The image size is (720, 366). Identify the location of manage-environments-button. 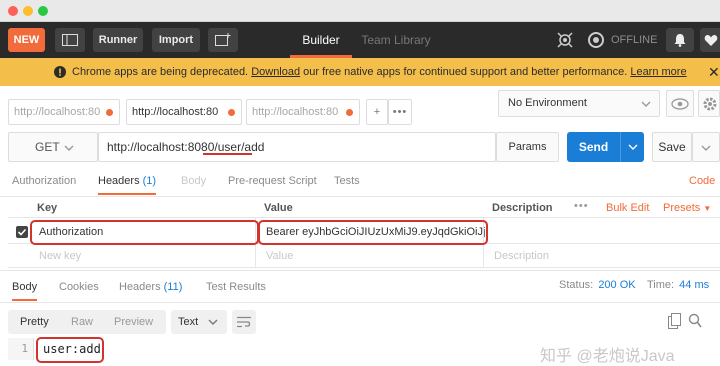
(709, 103).